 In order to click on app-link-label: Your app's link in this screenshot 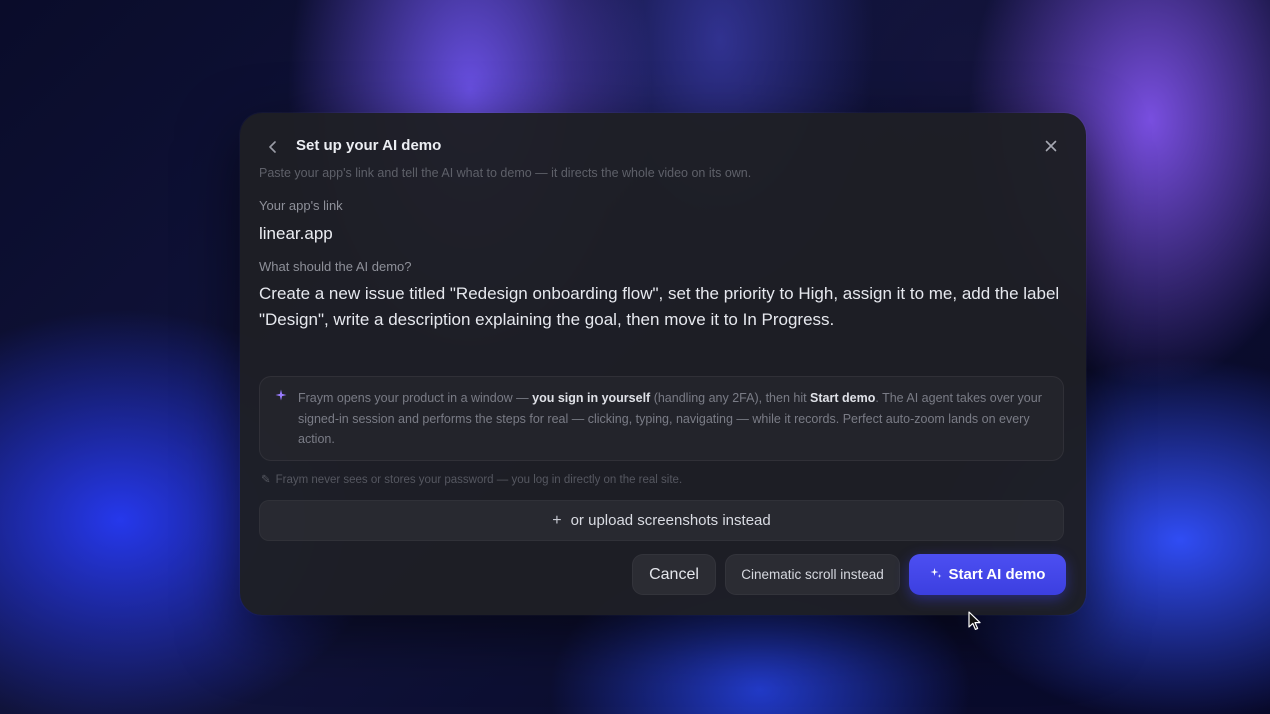, I will do `click(301, 205)`.